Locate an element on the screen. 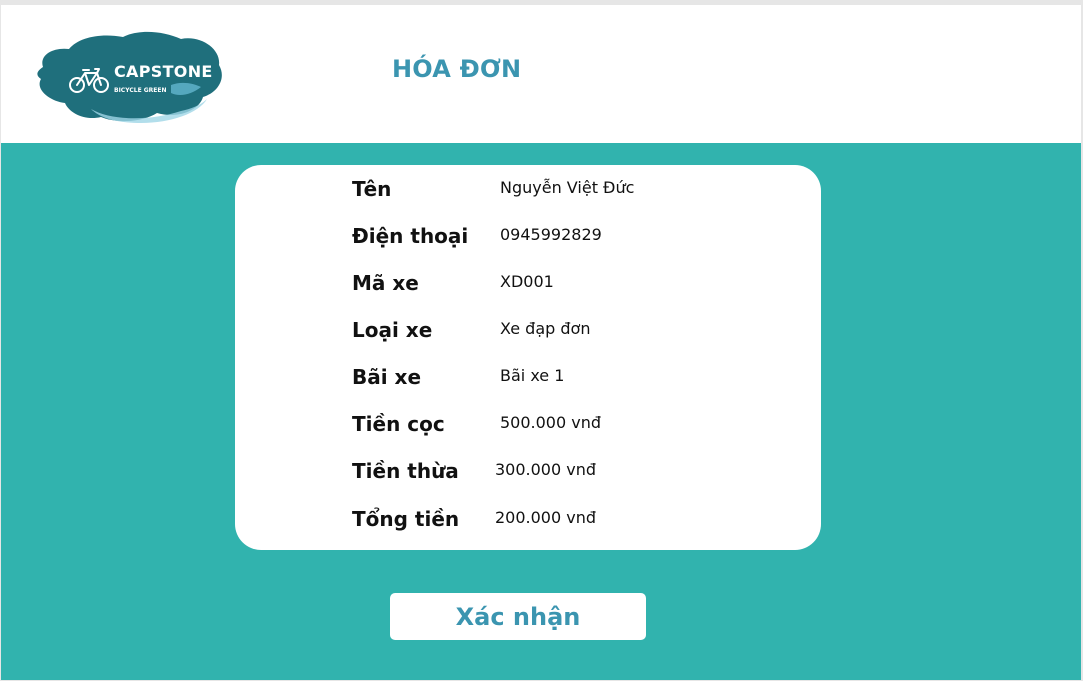 The height and width of the screenshot is (681, 1083). row-label: Tiền cọc is located at coordinates (398, 424).